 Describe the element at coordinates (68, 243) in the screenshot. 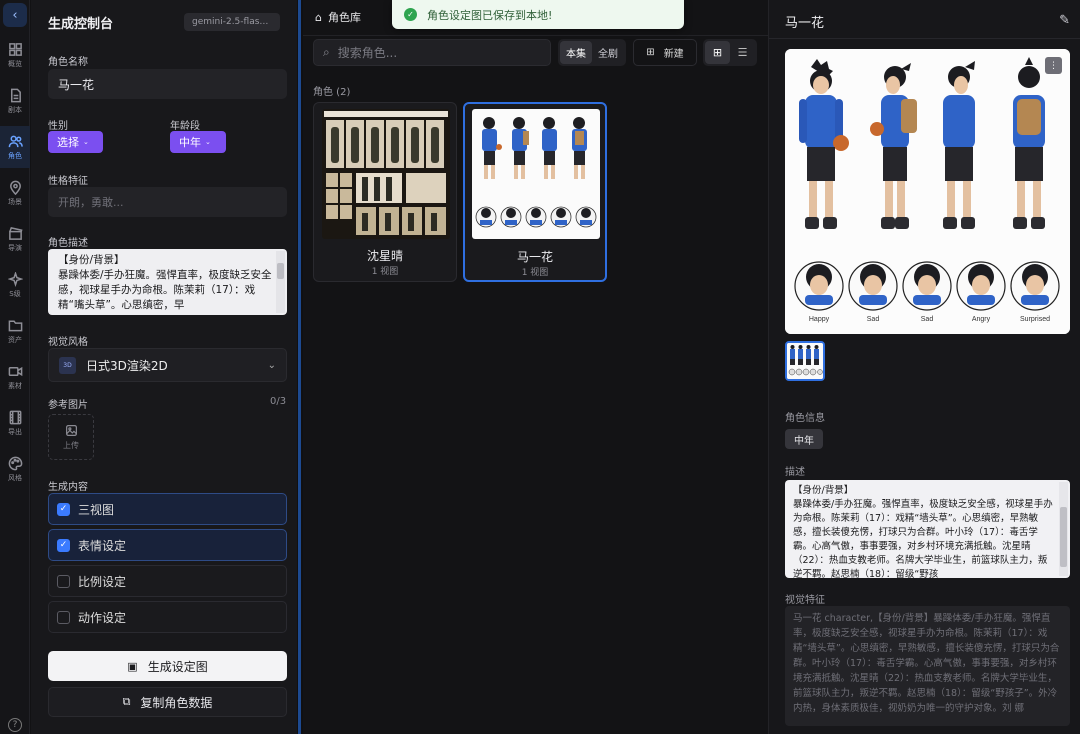

I see `desc-label: 角色描述` at that location.